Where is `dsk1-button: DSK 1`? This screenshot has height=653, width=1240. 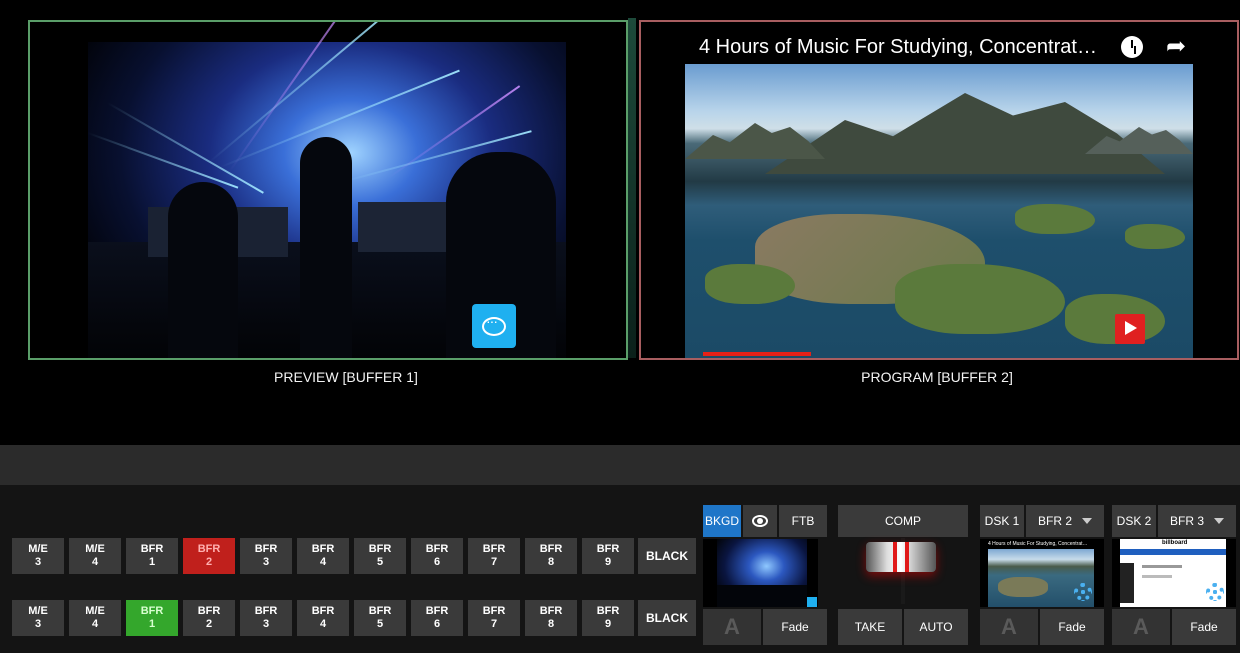 dsk1-button: DSK 1 is located at coordinates (1002, 521).